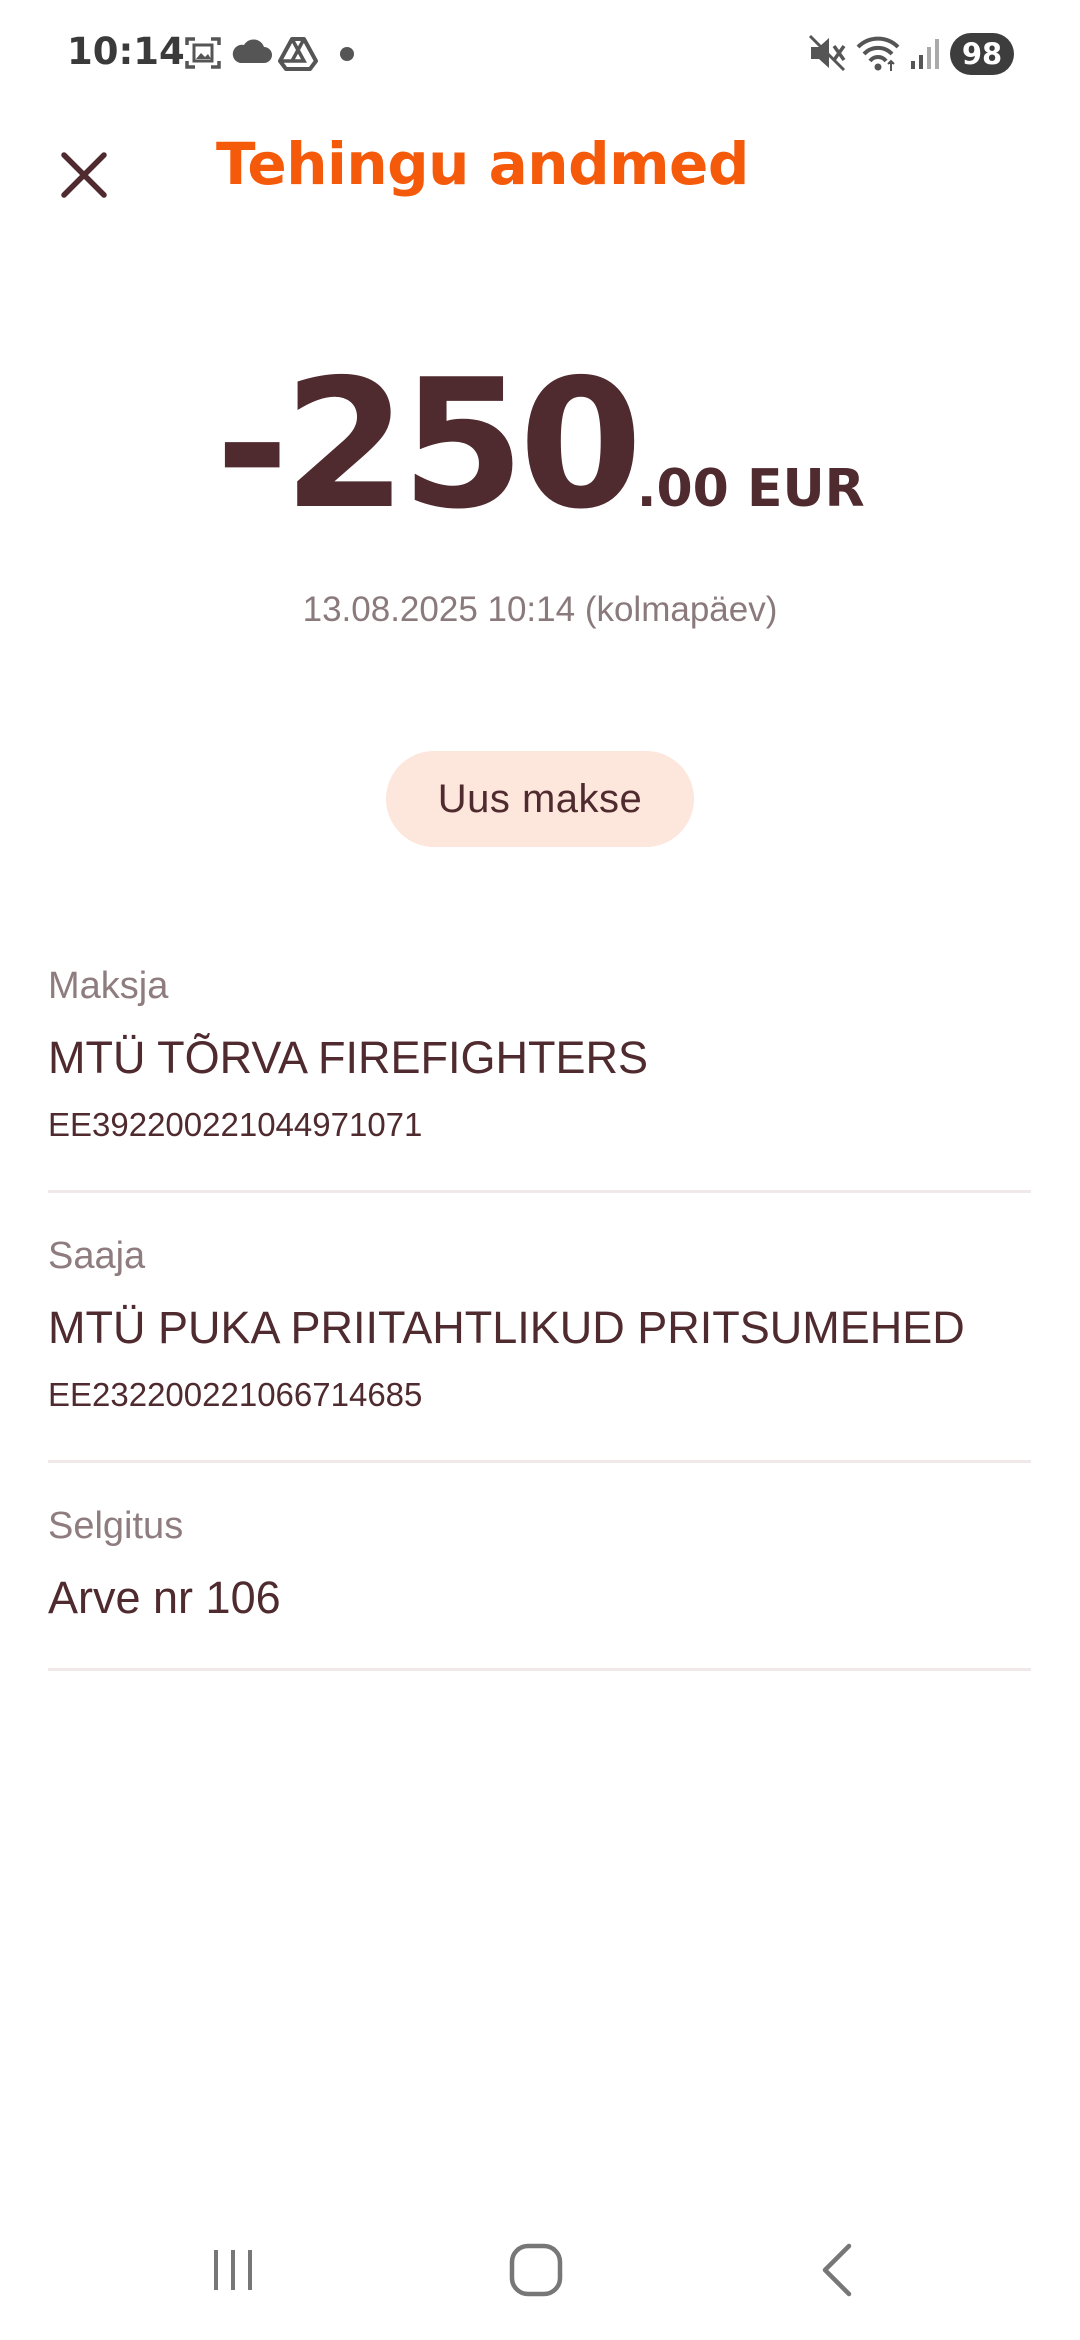 Image resolution: width=1080 pixels, height=2340 pixels. Describe the element at coordinates (805, 489) in the screenshot. I see `currency-code: EUR` at that location.